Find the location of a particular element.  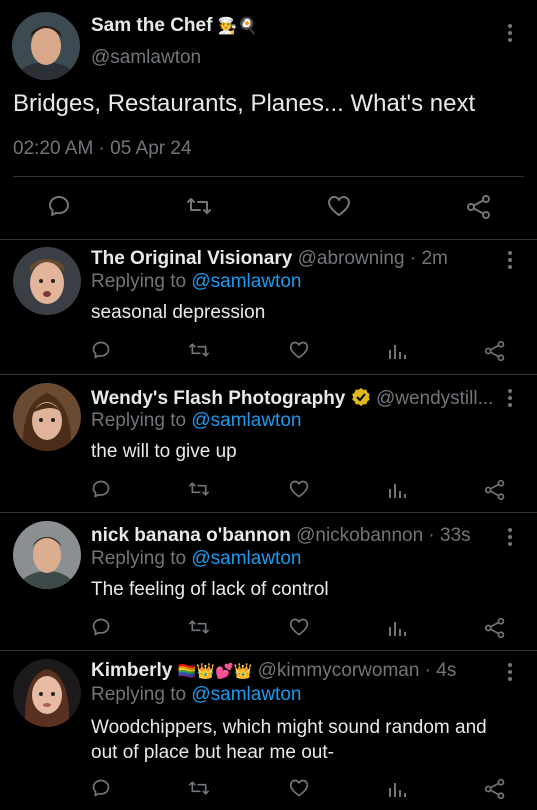

reply-author-name: The Original Visionary is located at coordinates (191, 258).